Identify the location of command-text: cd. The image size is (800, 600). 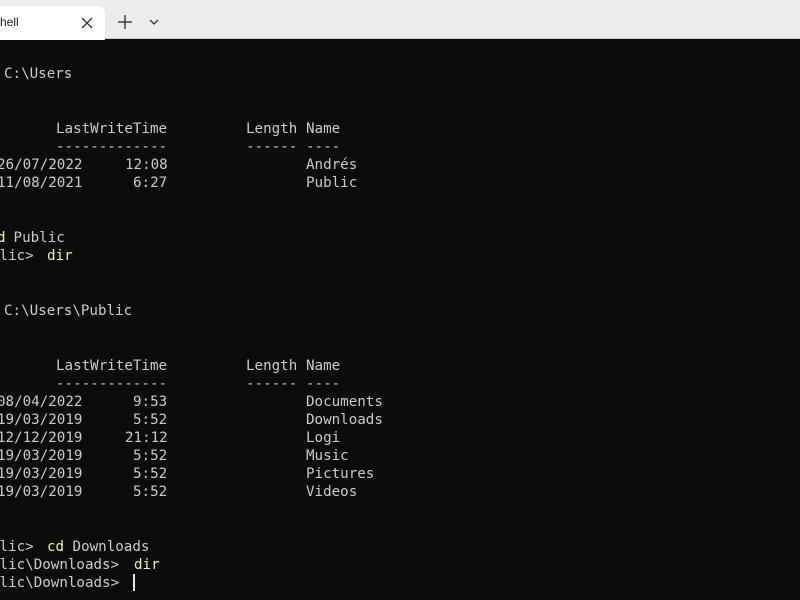
(56, 547).